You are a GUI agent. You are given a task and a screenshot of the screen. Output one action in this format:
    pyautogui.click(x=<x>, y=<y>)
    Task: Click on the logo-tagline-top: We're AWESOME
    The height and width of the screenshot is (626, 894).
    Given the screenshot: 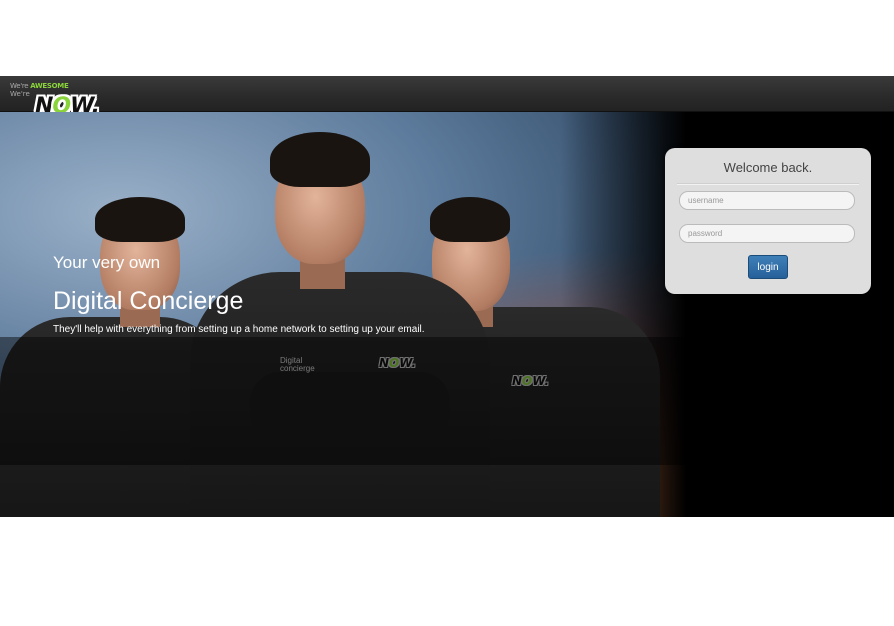 What is the action you would take?
    pyautogui.click(x=39, y=86)
    